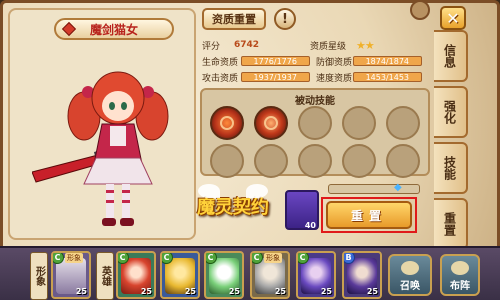  I want to click on passive-skill-panel: 被动技能, so click(315, 133).